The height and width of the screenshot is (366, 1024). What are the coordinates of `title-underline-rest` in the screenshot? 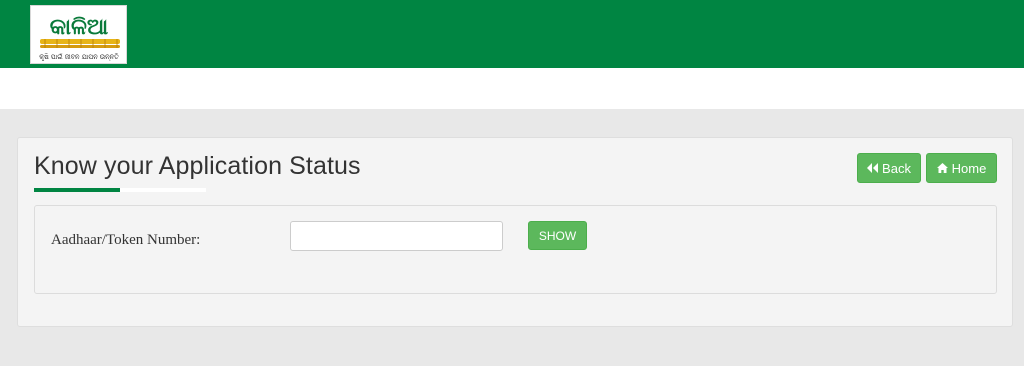 It's located at (163, 190).